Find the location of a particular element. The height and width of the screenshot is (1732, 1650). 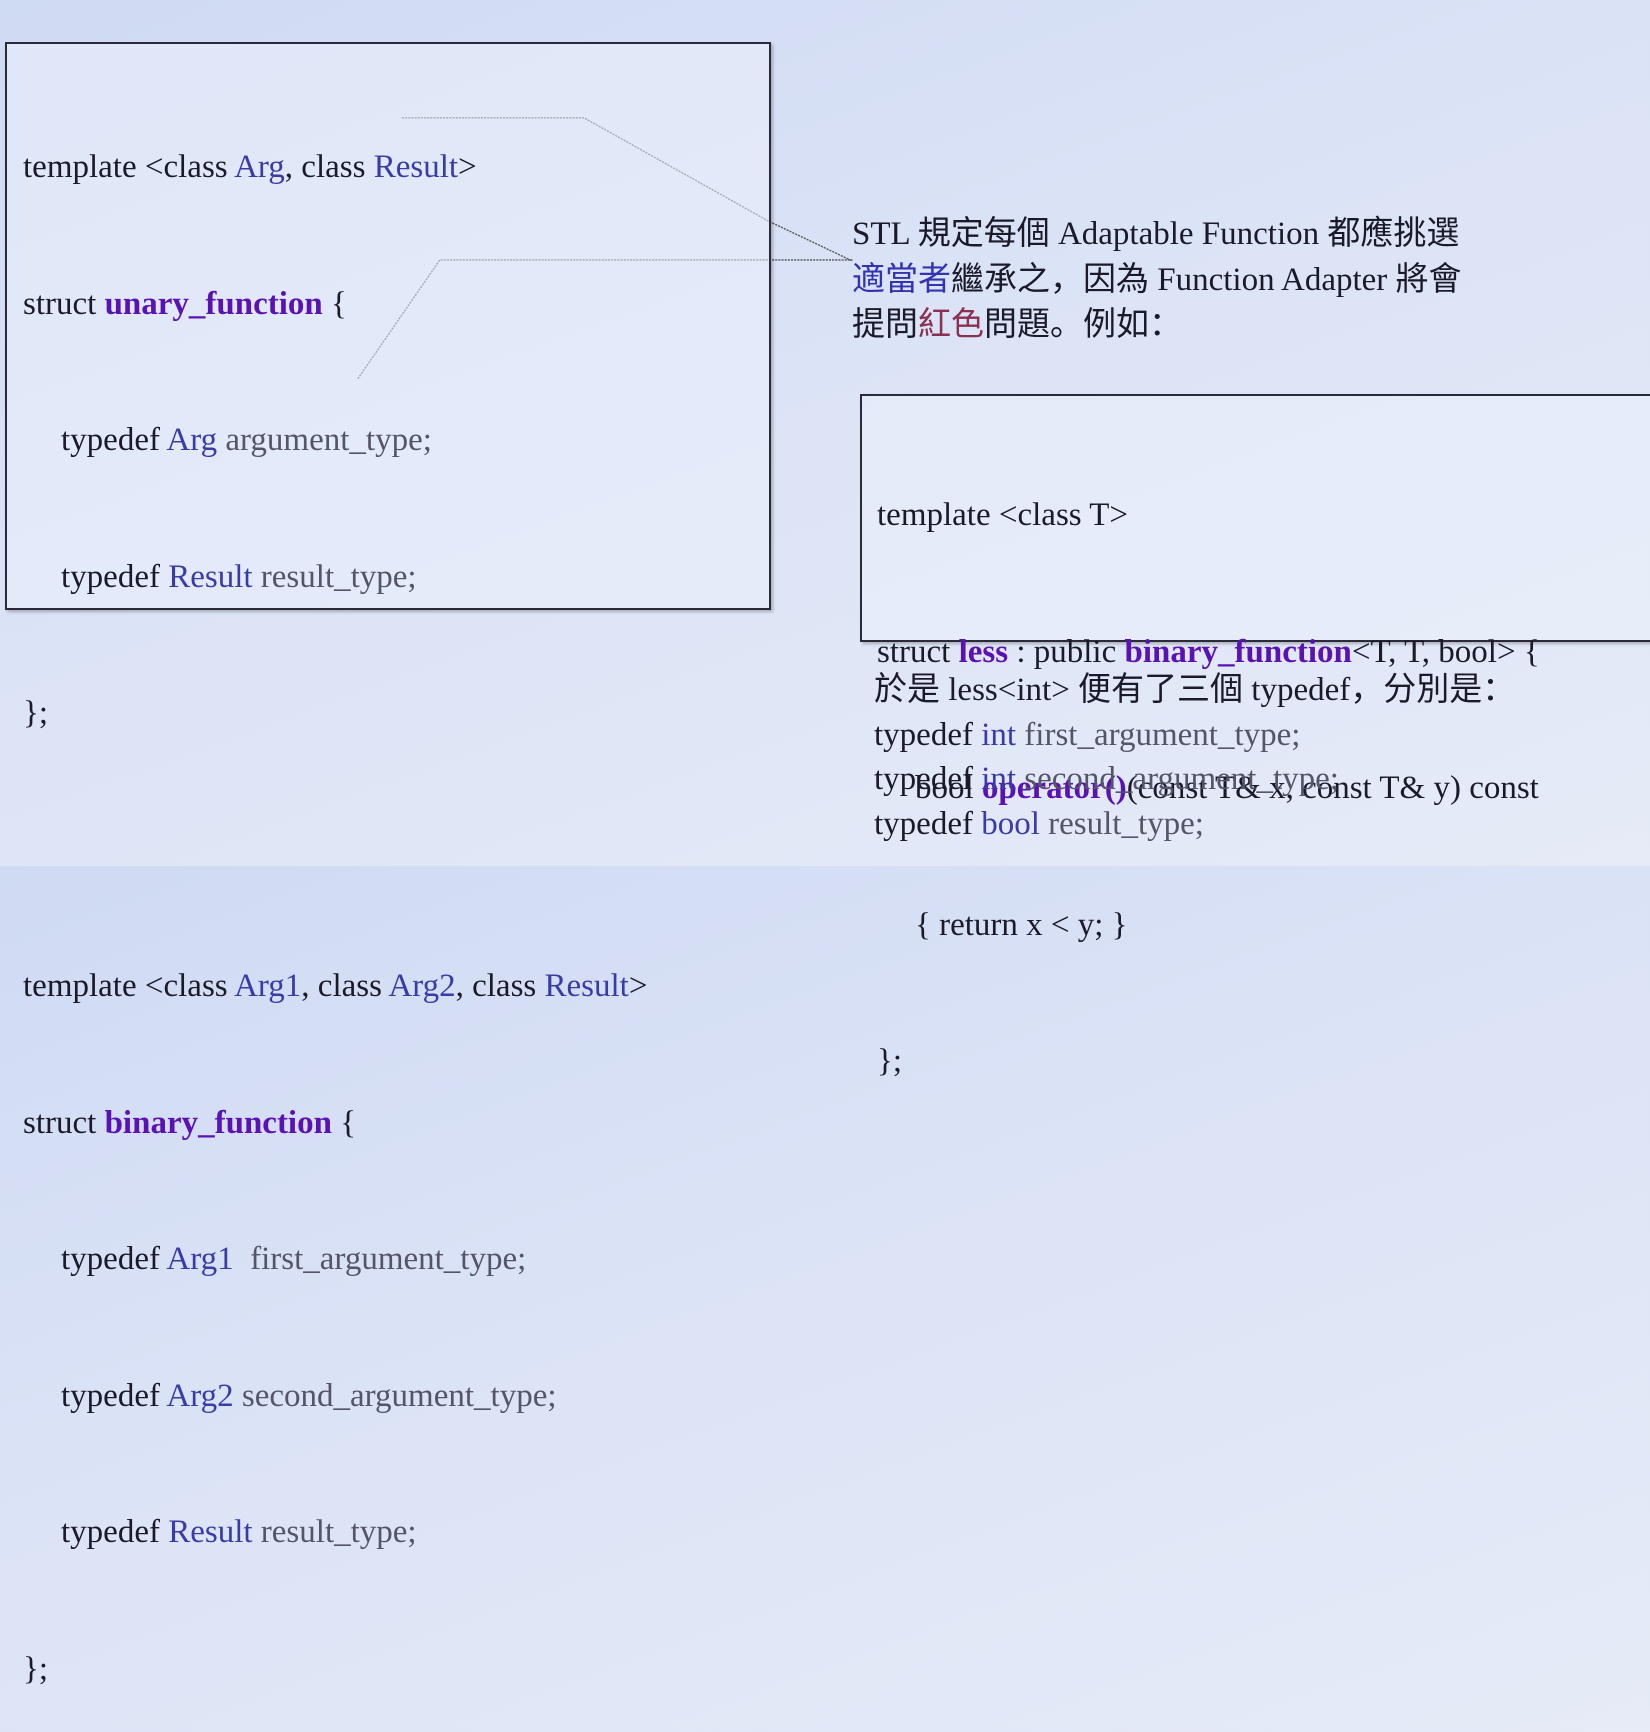

result-intro: 於是 less<int> 便有了三個 typedef，分別是： is located at coordinates (1195, 690).